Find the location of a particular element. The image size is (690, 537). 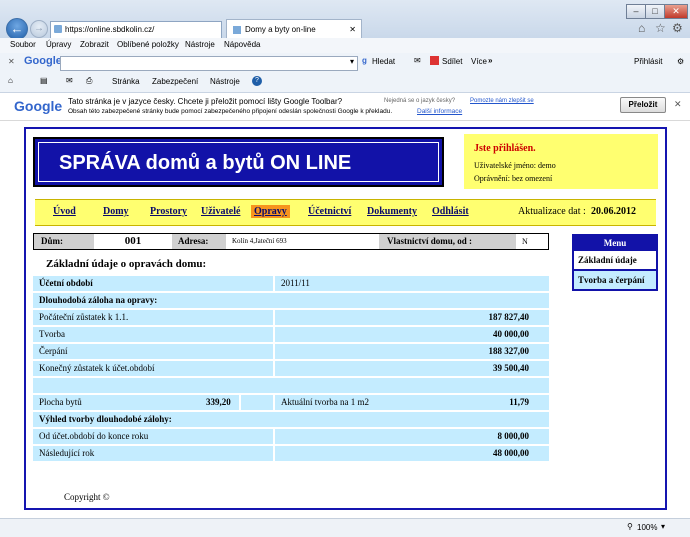

google-toolbar-logo: Google is located at coordinates (43, 61).